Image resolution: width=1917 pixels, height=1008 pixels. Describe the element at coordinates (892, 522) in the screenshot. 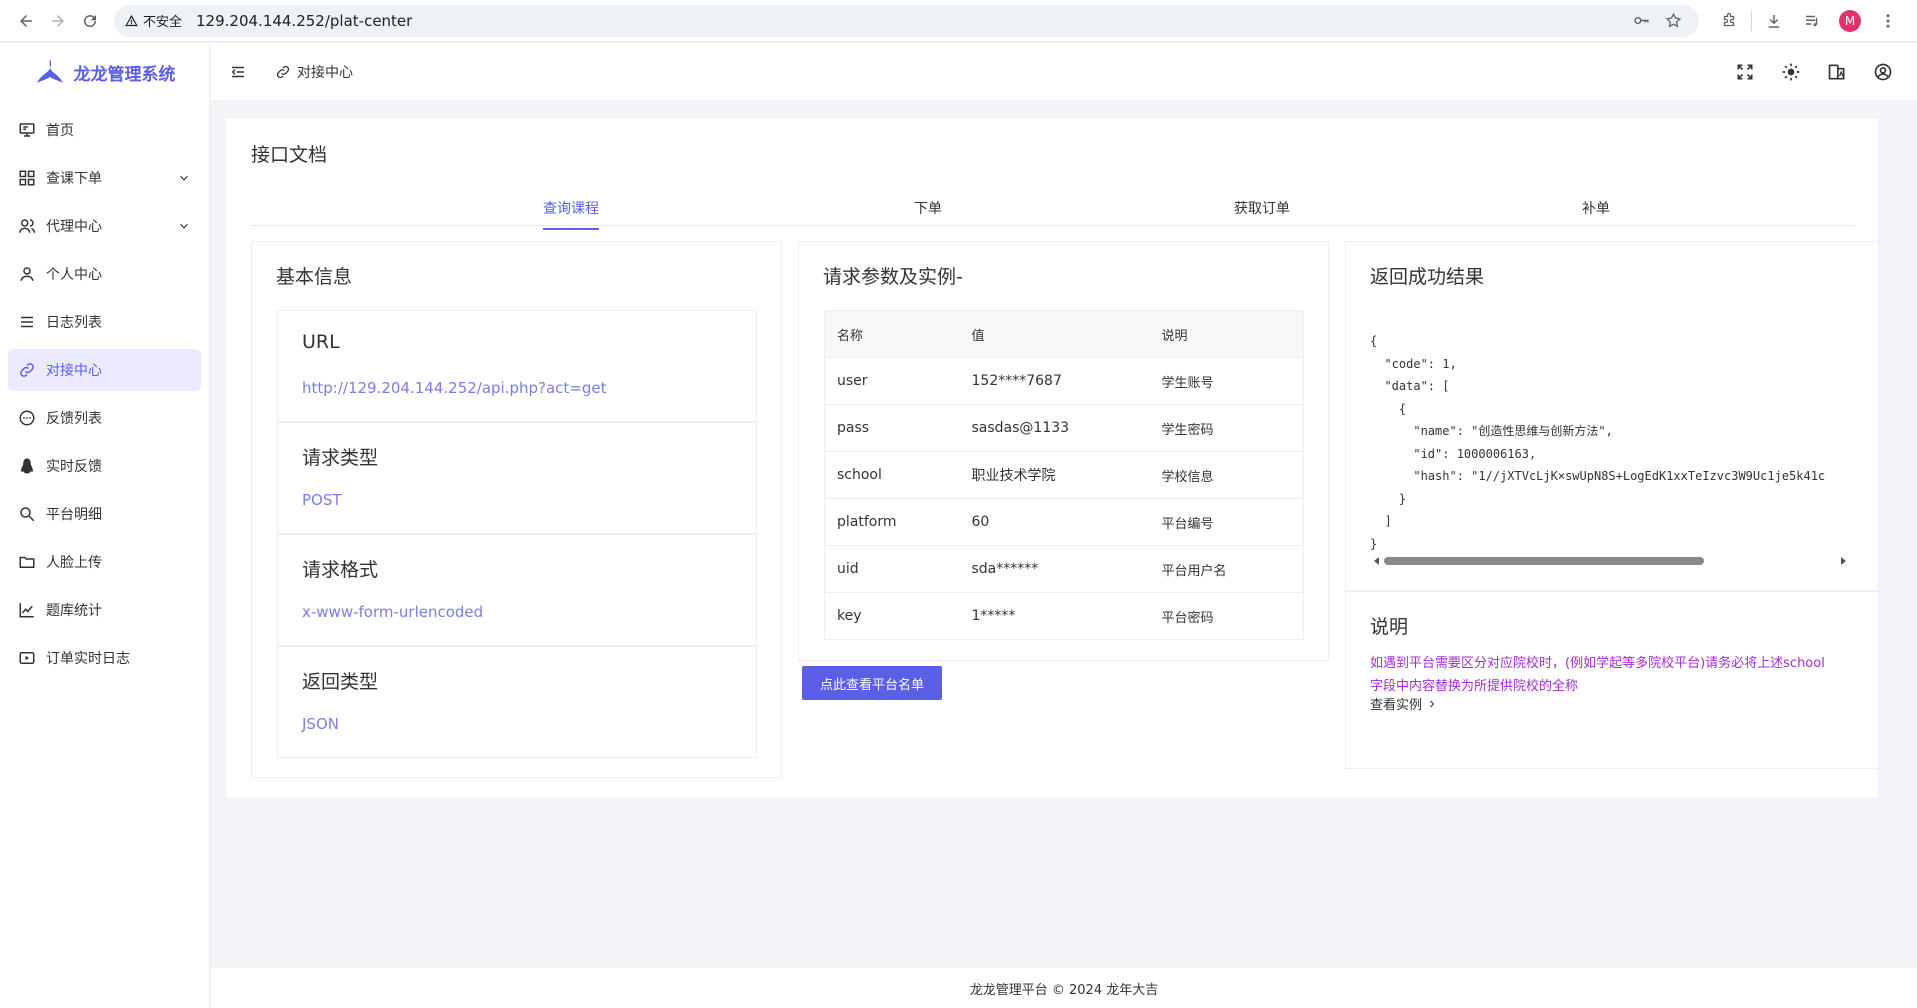

I see `param-name: platform` at that location.